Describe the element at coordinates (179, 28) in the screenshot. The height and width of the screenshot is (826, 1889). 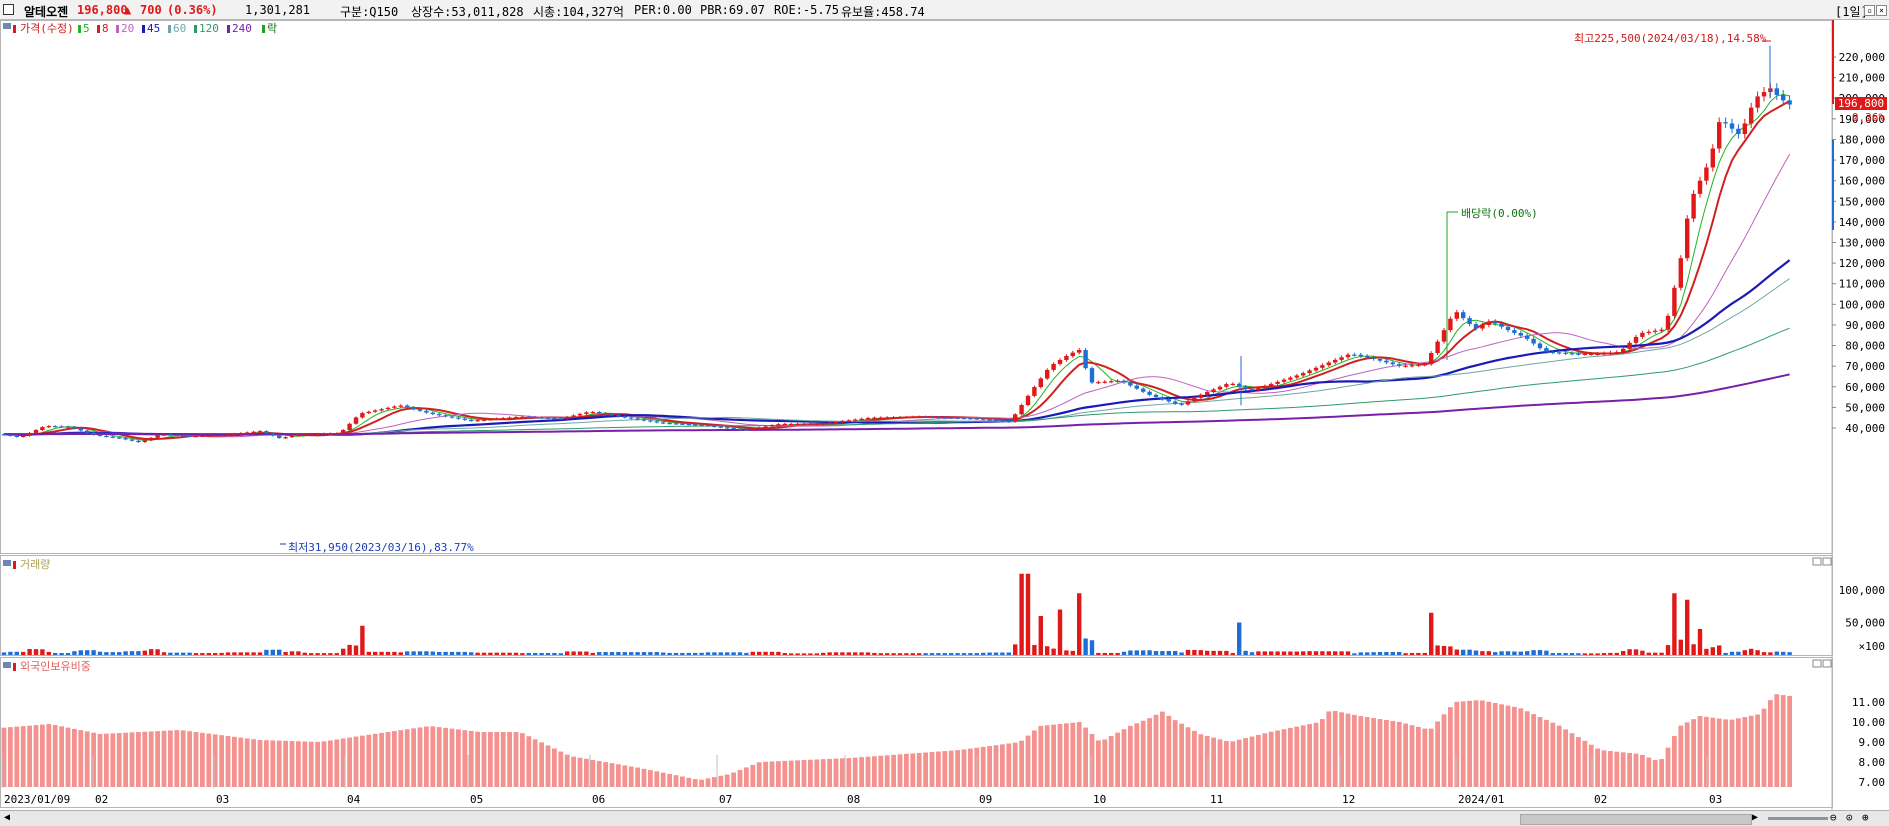
I see `legend-ma-label-60: 60` at that location.